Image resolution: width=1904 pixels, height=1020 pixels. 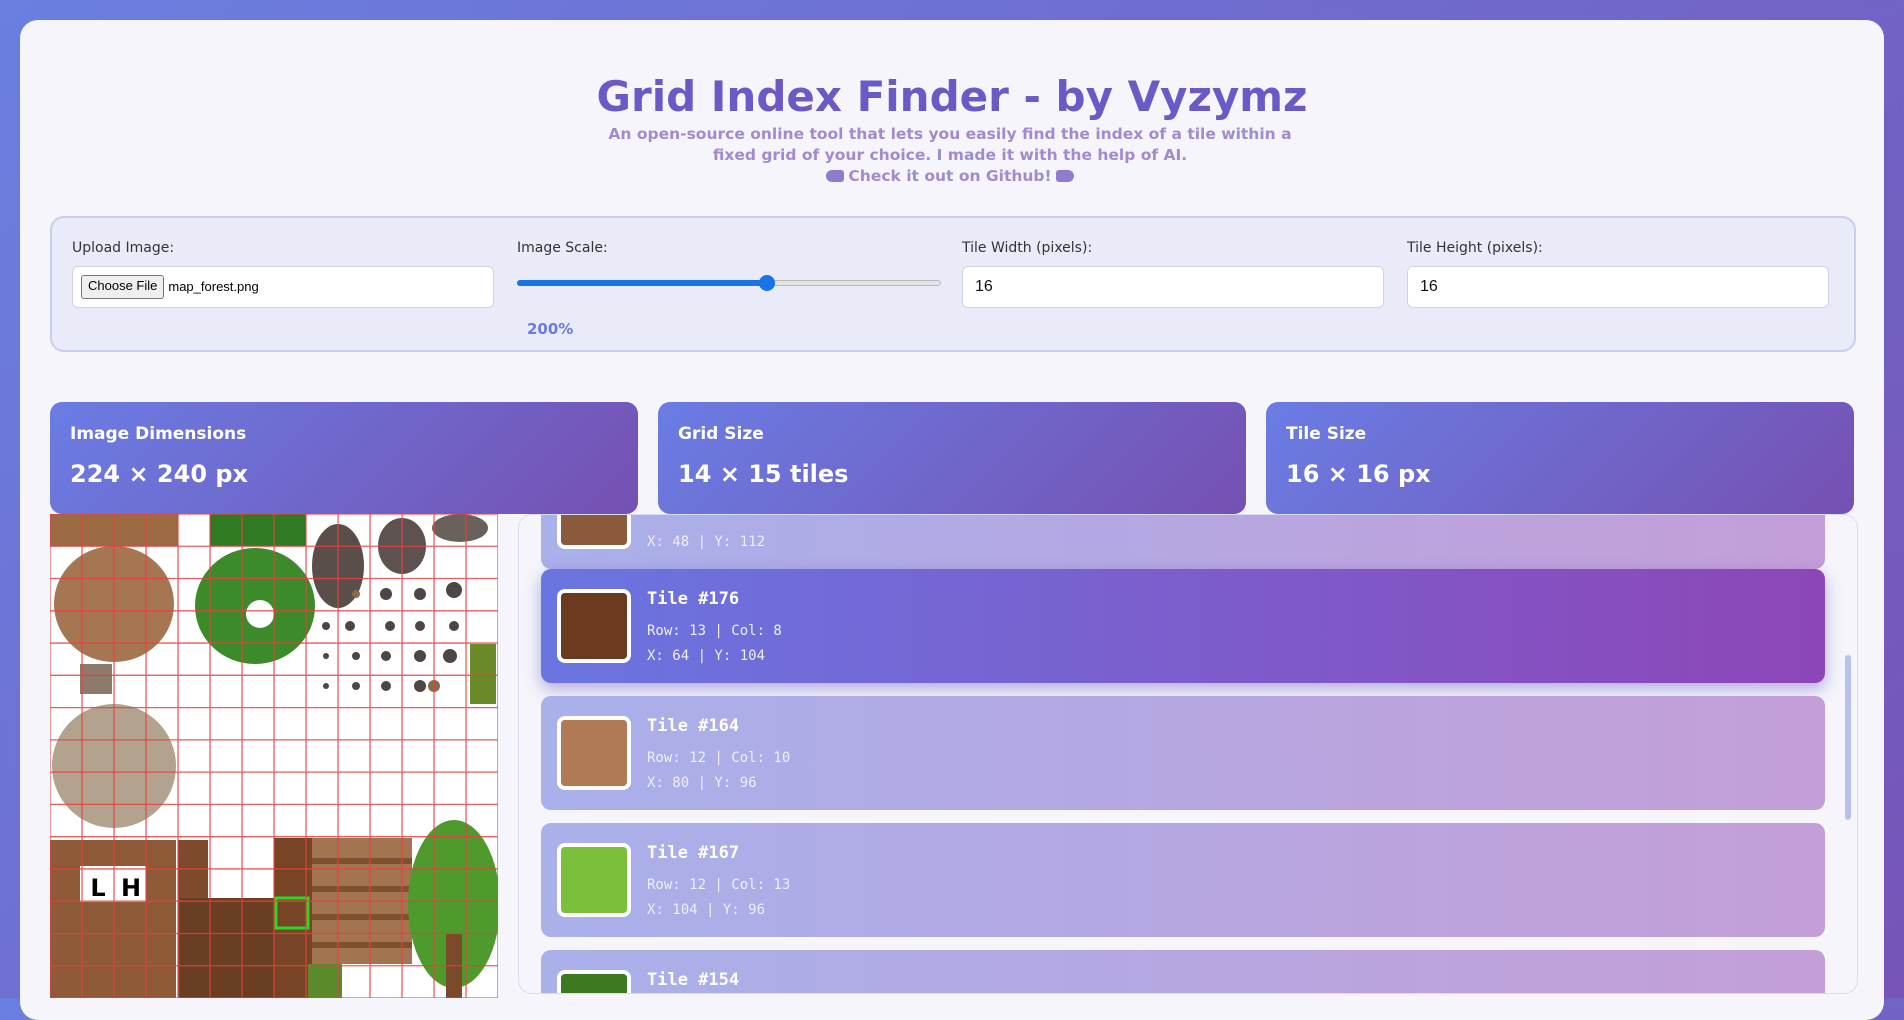 What do you see at coordinates (562, 248) in the screenshot?
I see `scale-label: Image Scale:` at bounding box center [562, 248].